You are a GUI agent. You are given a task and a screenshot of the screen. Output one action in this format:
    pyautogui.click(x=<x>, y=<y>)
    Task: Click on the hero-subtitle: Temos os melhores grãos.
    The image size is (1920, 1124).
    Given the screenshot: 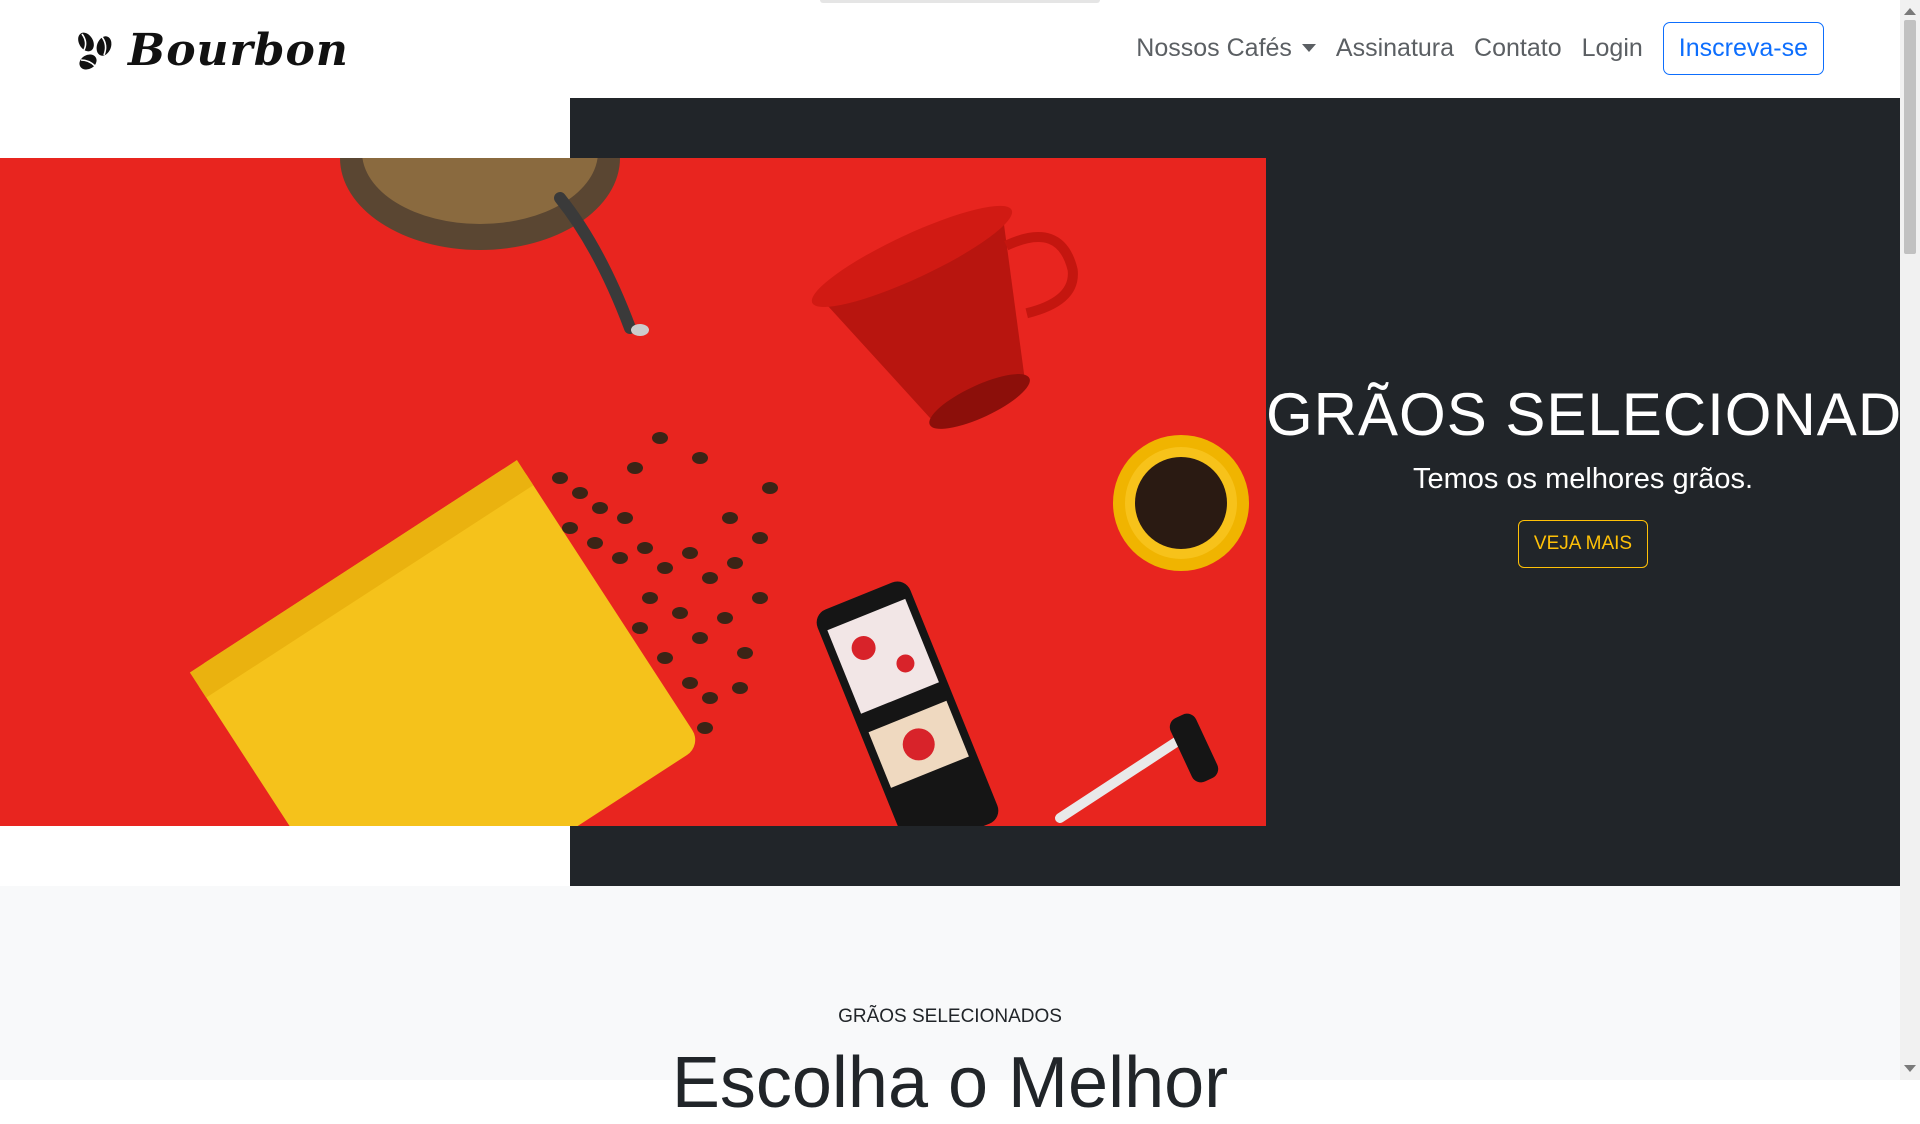 What is the action you would take?
    pyautogui.click(x=1583, y=479)
    